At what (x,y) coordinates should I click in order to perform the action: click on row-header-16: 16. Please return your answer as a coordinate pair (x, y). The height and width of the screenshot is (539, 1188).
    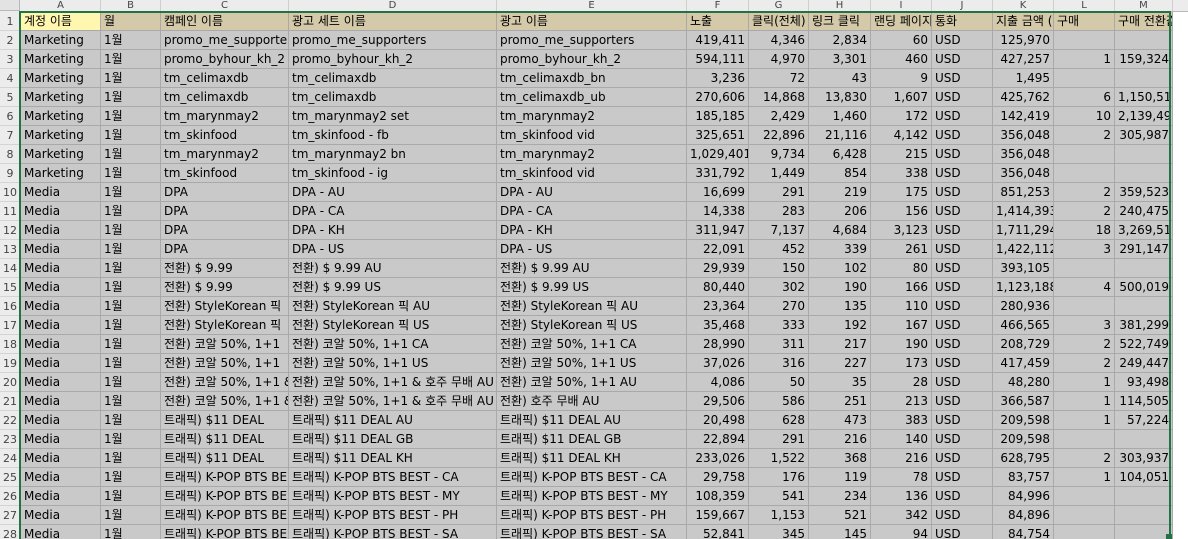
    Looking at the image, I should click on (10, 306).